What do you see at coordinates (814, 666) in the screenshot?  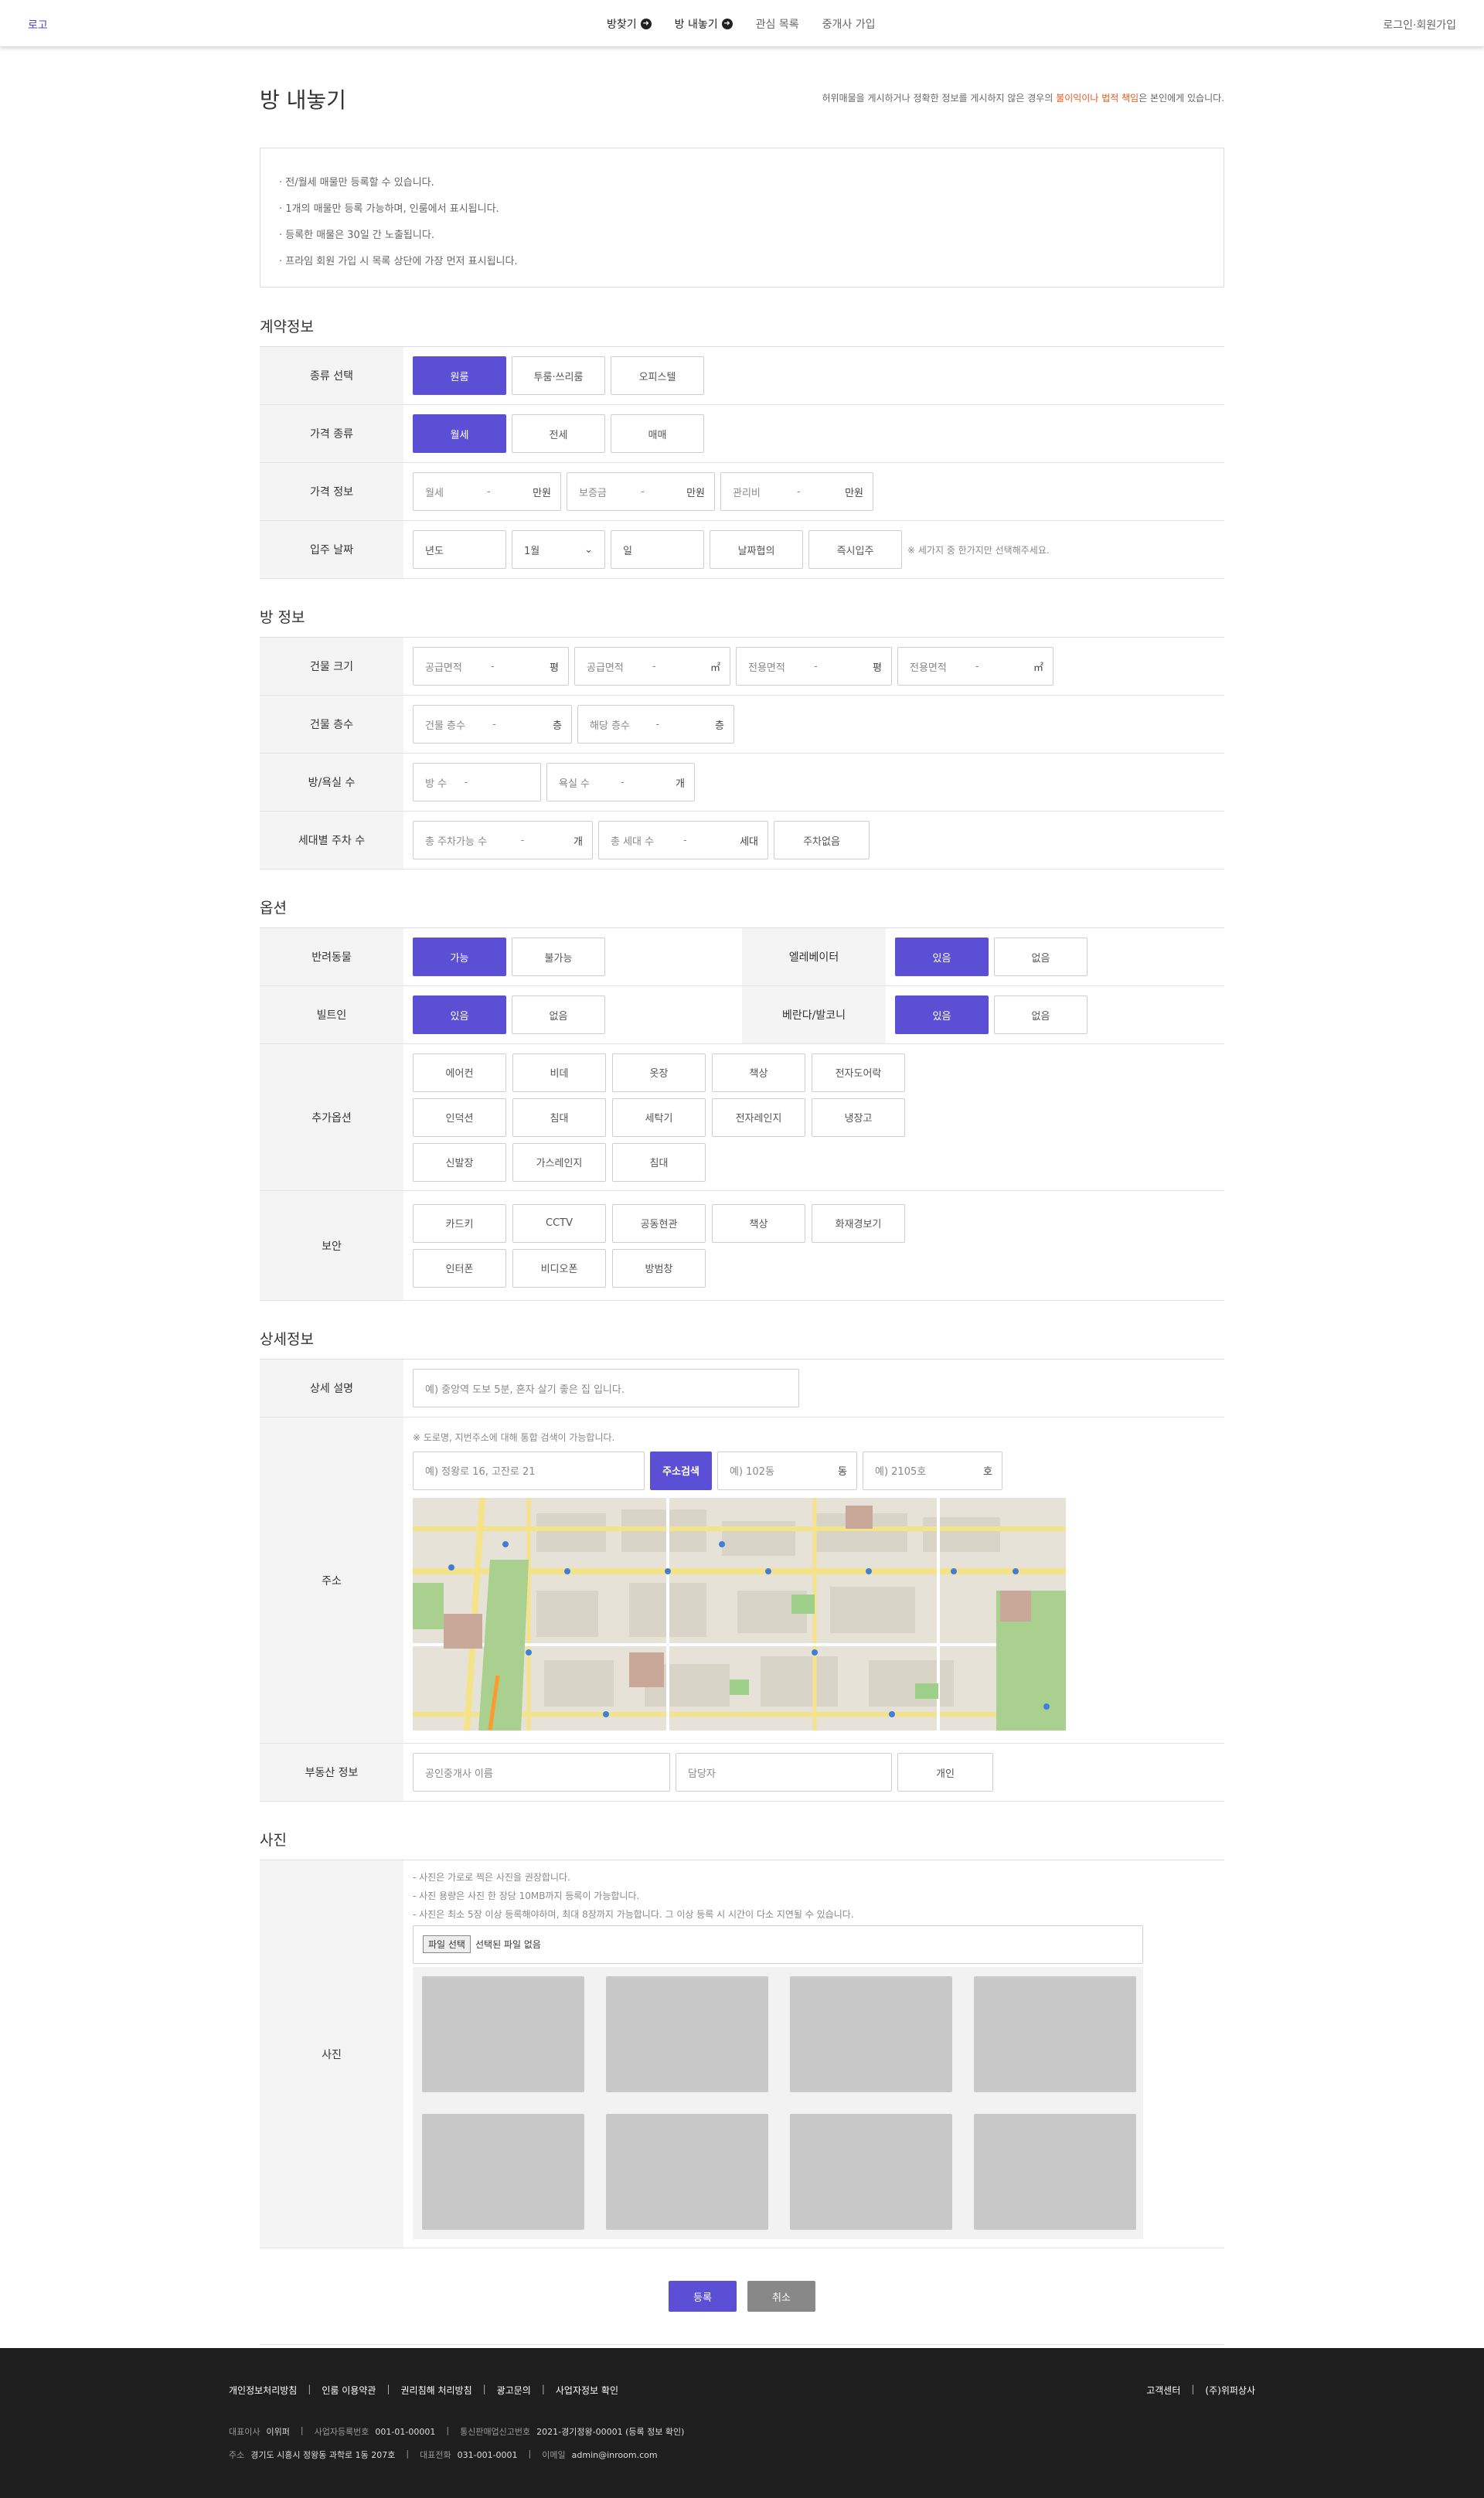 I see `exclusive-area-pyeong-input: 전용면적 - 평` at bounding box center [814, 666].